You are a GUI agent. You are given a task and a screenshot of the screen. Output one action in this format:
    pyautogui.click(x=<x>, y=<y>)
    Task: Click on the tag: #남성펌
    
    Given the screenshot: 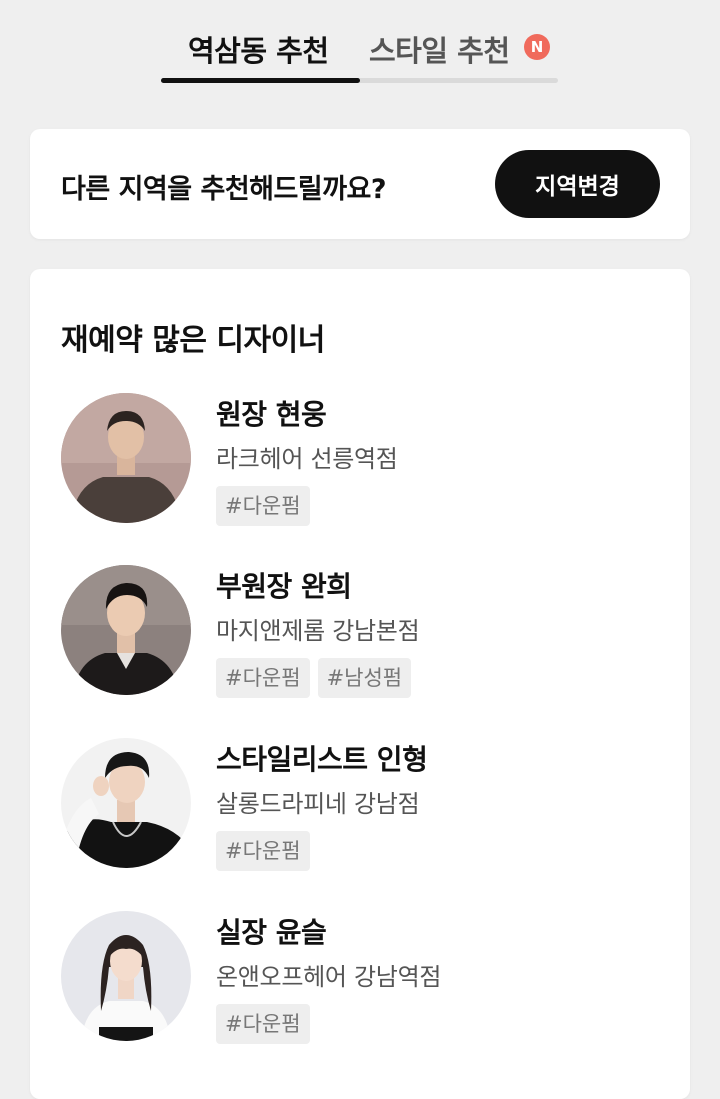 What is the action you would take?
    pyautogui.click(x=364, y=678)
    